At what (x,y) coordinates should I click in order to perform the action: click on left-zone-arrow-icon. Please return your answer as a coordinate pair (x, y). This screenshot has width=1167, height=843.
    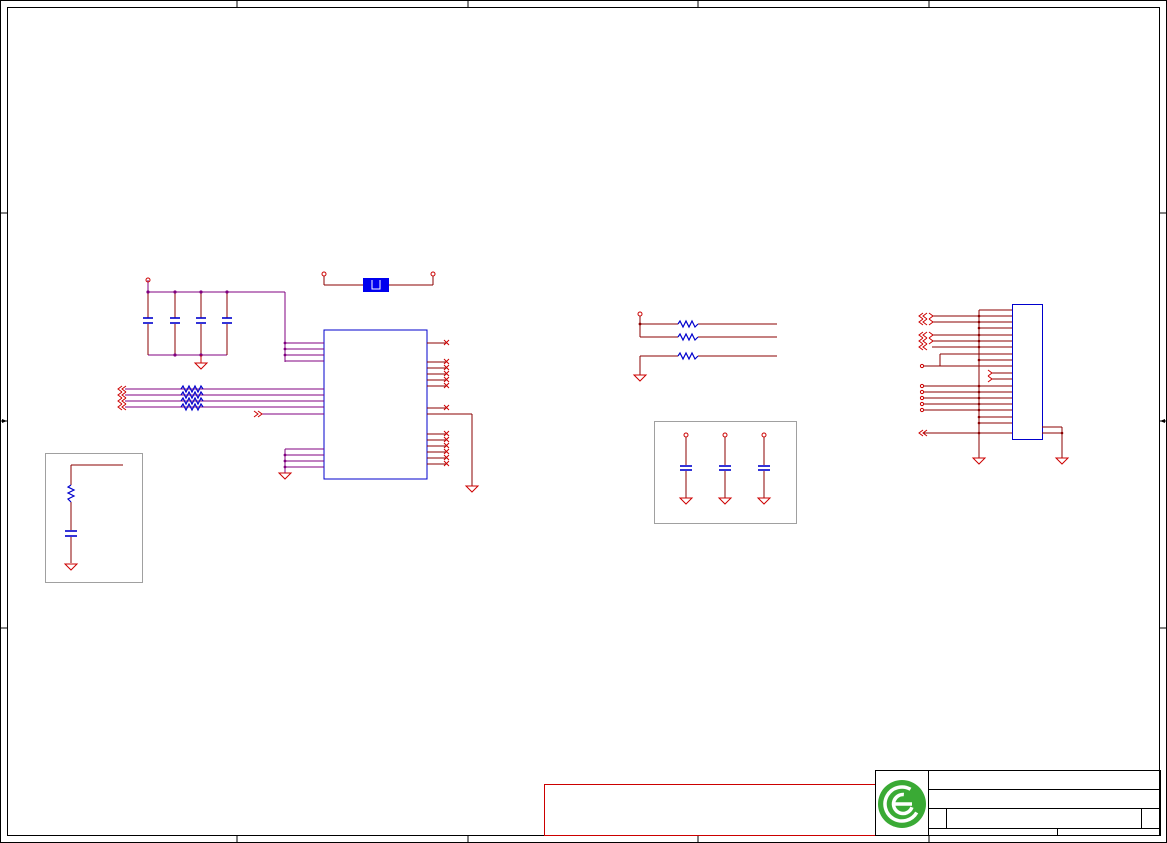
    Looking at the image, I should click on (4, 421).